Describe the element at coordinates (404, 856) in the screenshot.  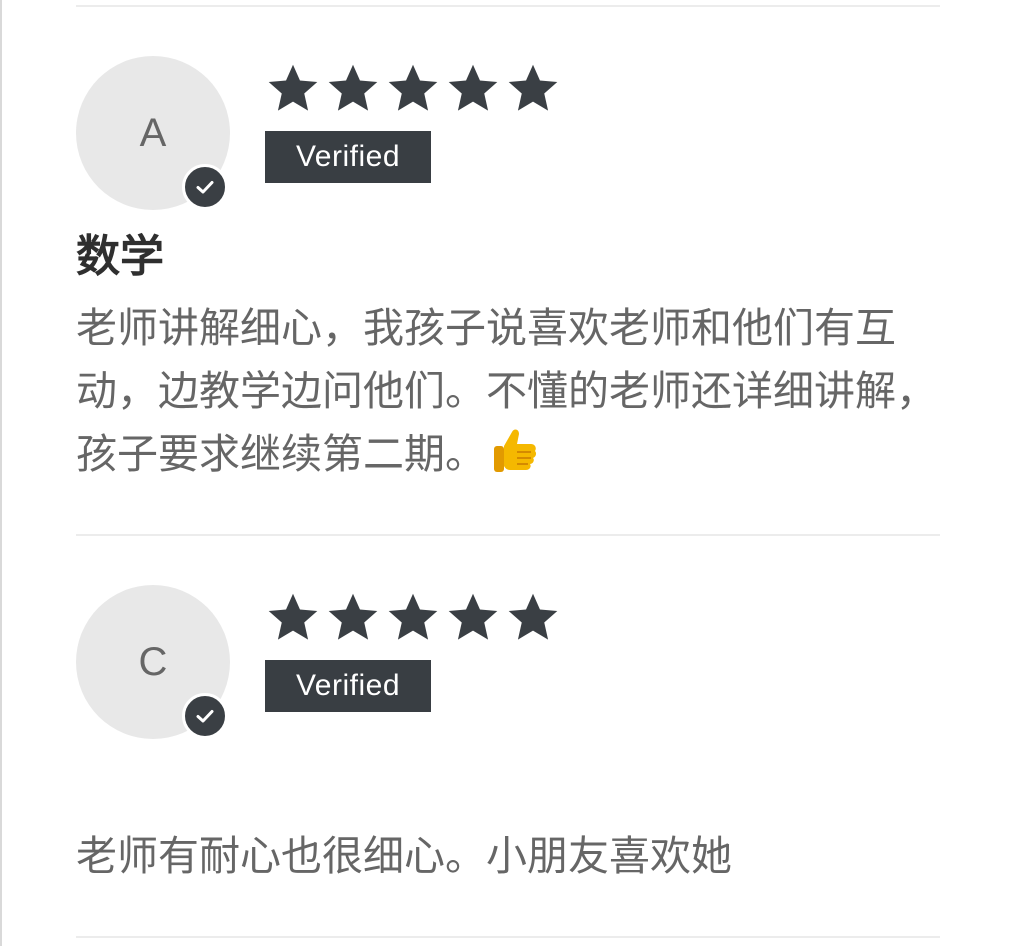
I see `review-text: 老师有耐心也很细心。小朋友喜欢她` at that location.